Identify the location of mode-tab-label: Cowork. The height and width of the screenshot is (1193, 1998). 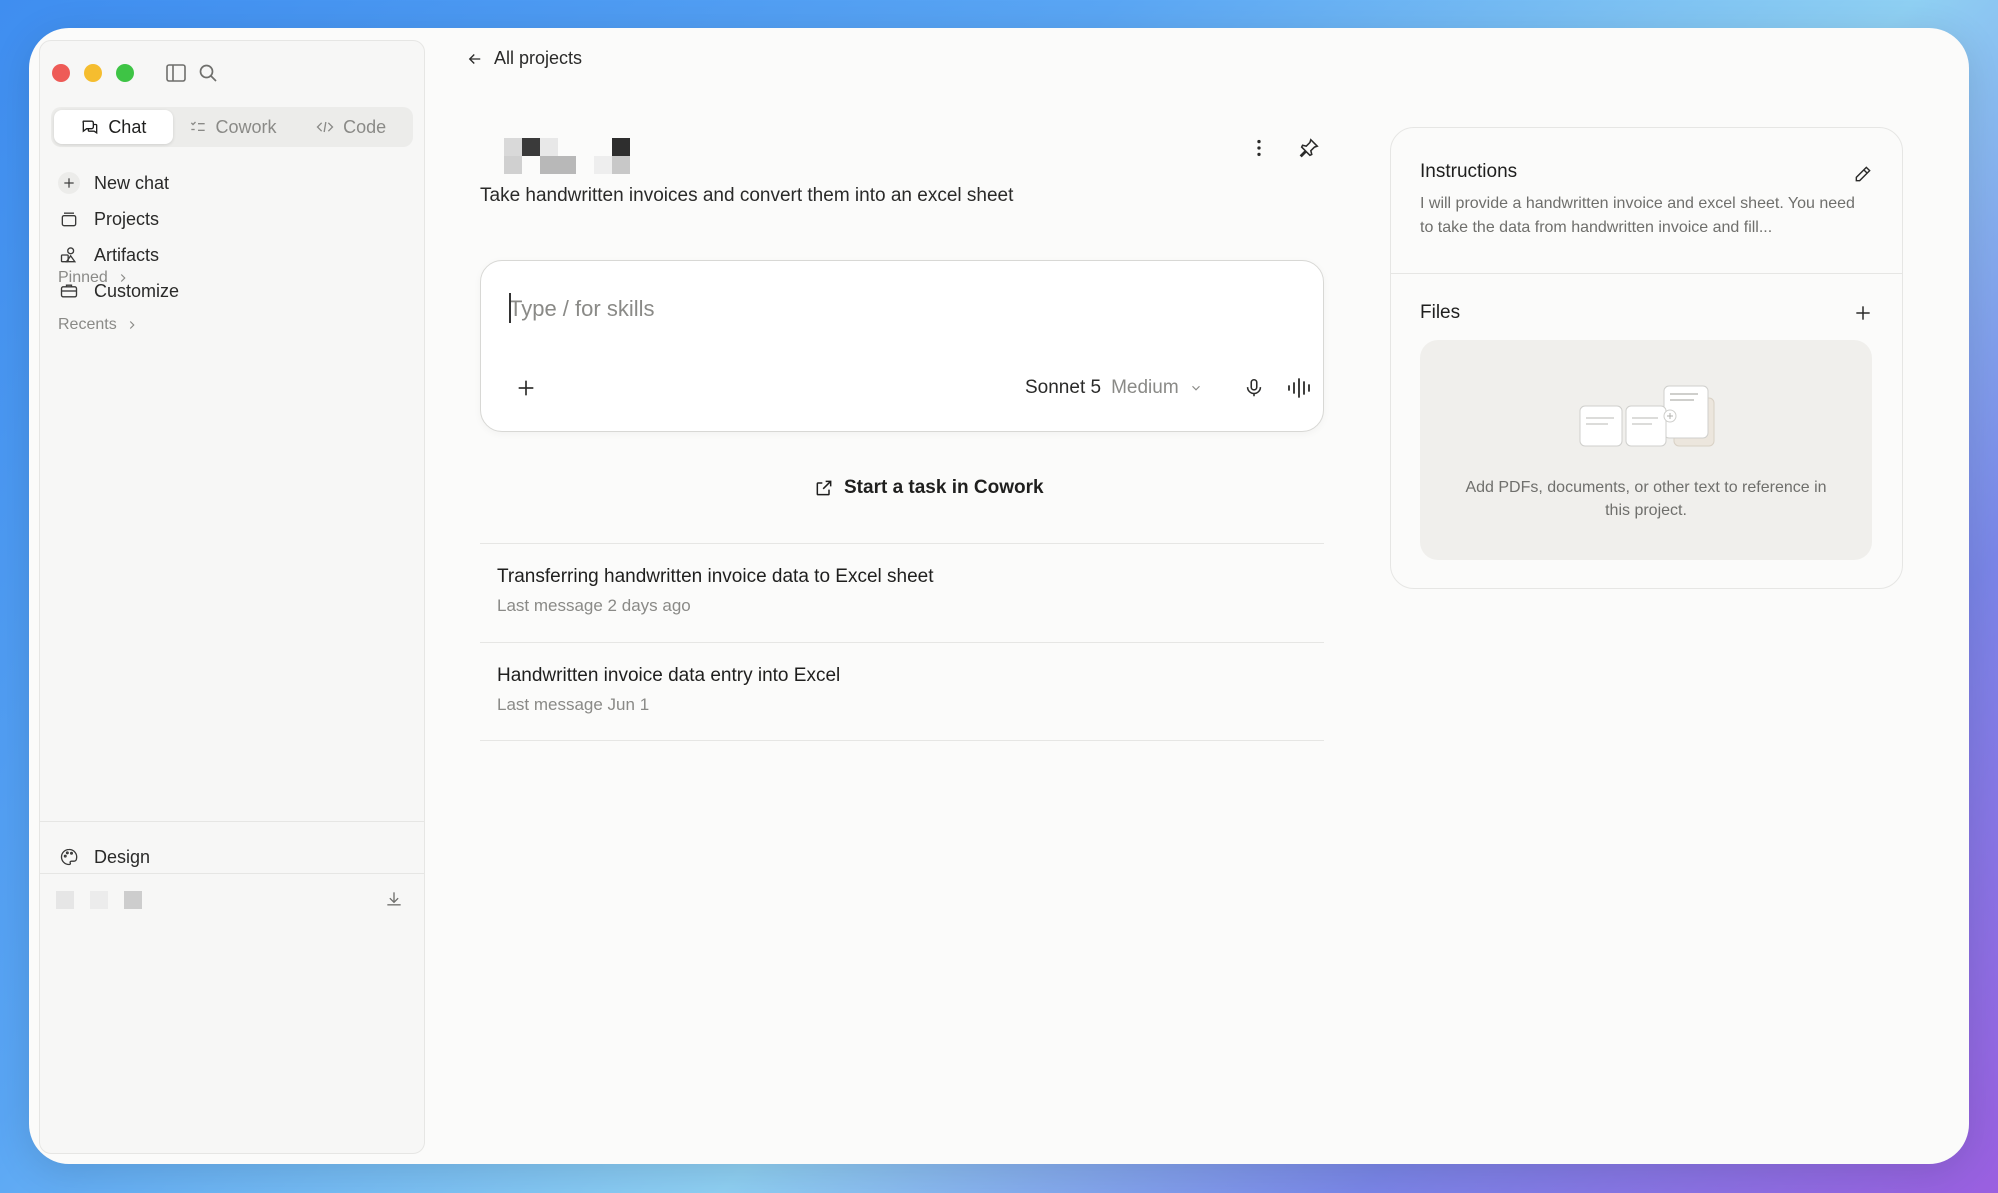
(246, 126).